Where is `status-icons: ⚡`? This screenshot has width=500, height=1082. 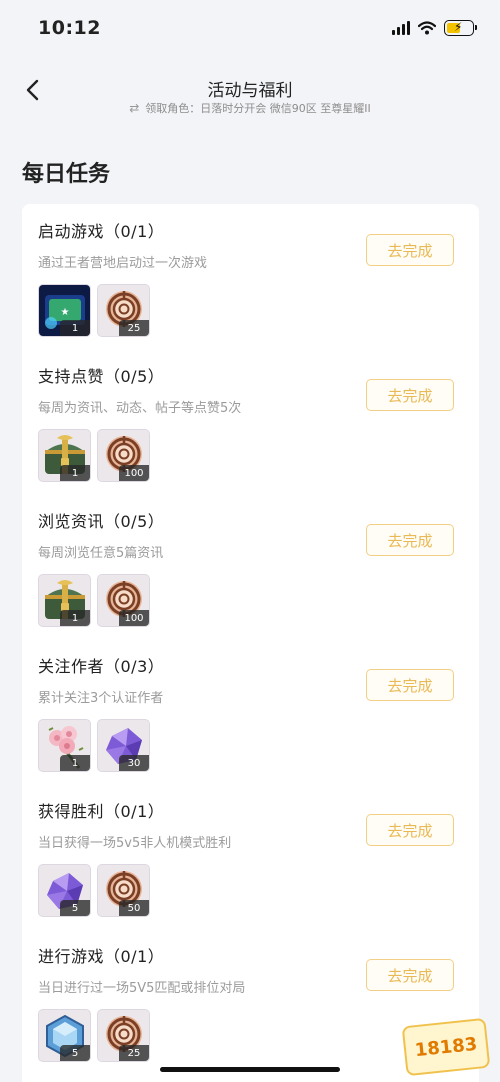
status-icons: ⚡ is located at coordinates (434, 28).